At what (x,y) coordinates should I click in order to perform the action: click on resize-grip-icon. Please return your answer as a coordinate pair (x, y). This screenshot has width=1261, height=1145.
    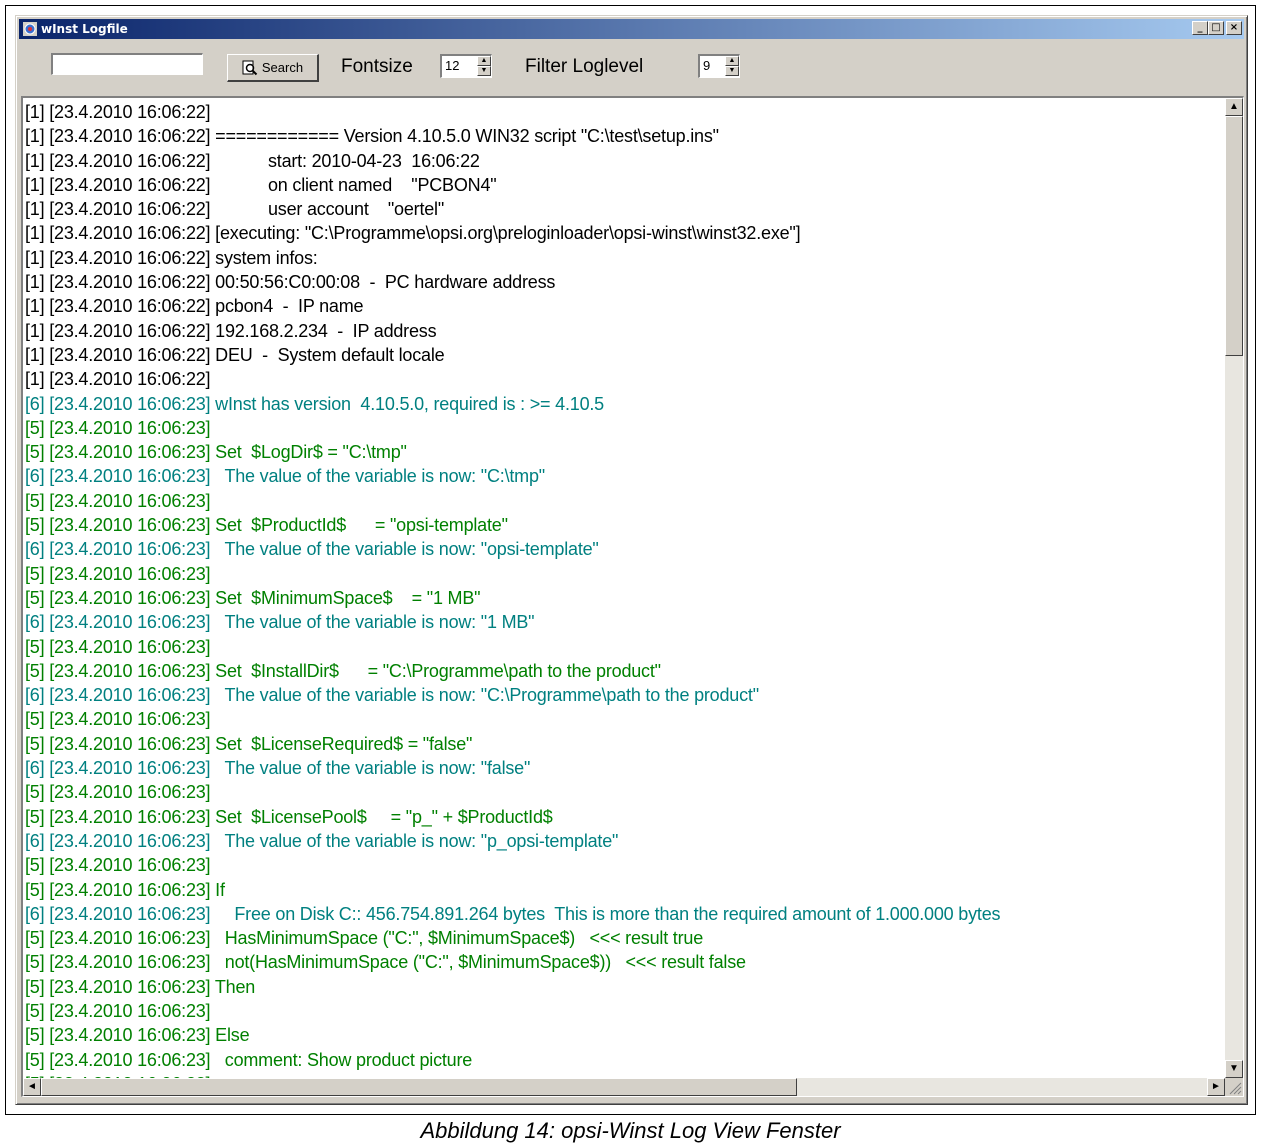
    Looking at the image, I should click on (1235, 1088).